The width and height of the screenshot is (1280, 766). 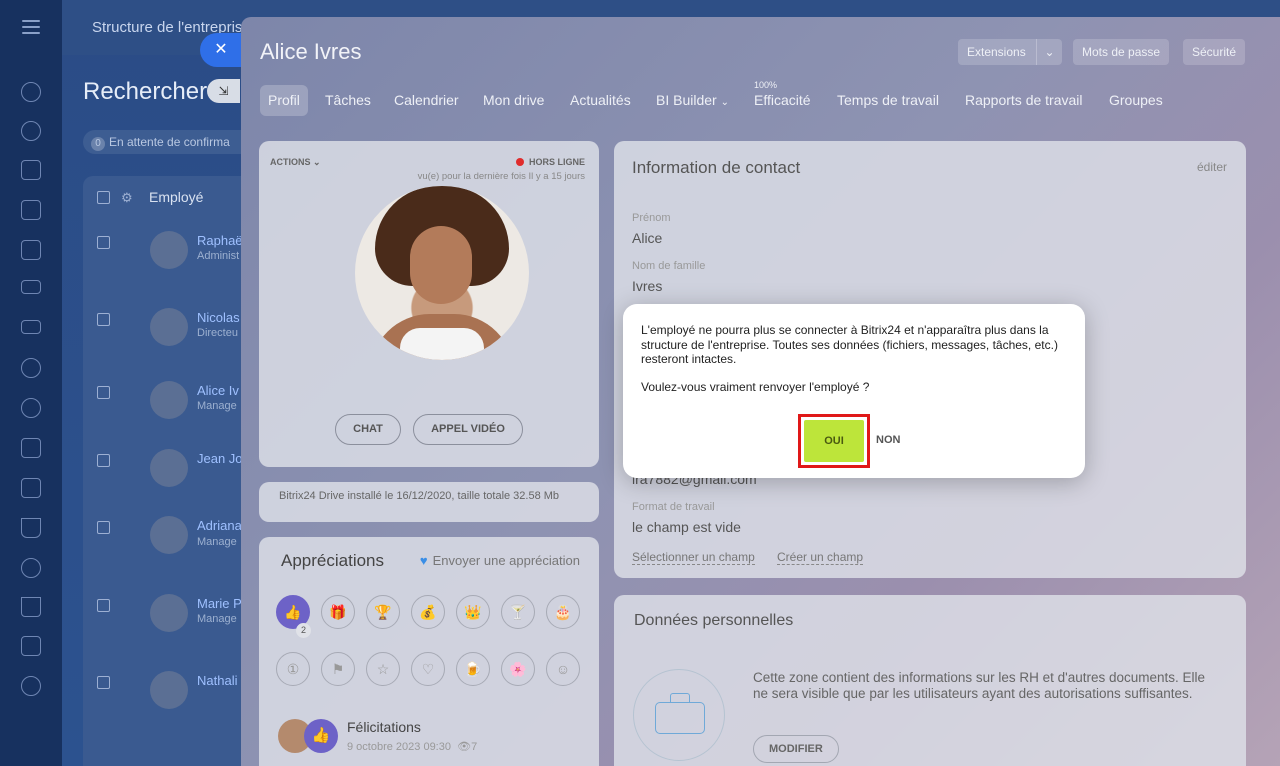 I want to click on table-row-name: Adriana, so click(x=219, y=525).